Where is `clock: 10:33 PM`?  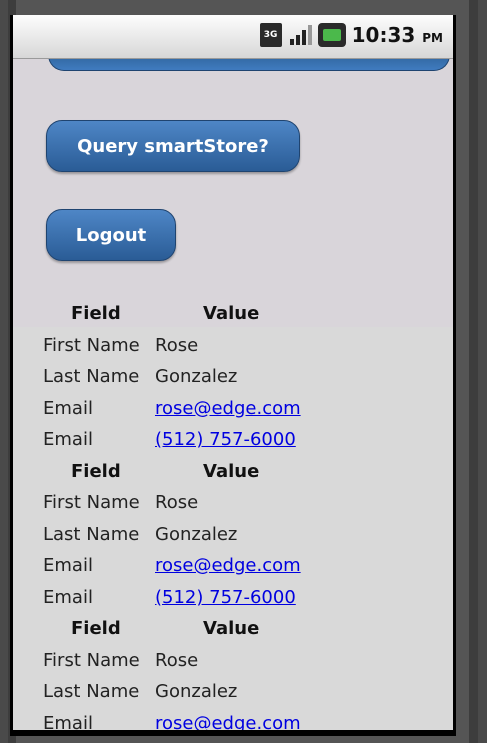
clock: 10:33 PM is located at coordinates (397, 35).